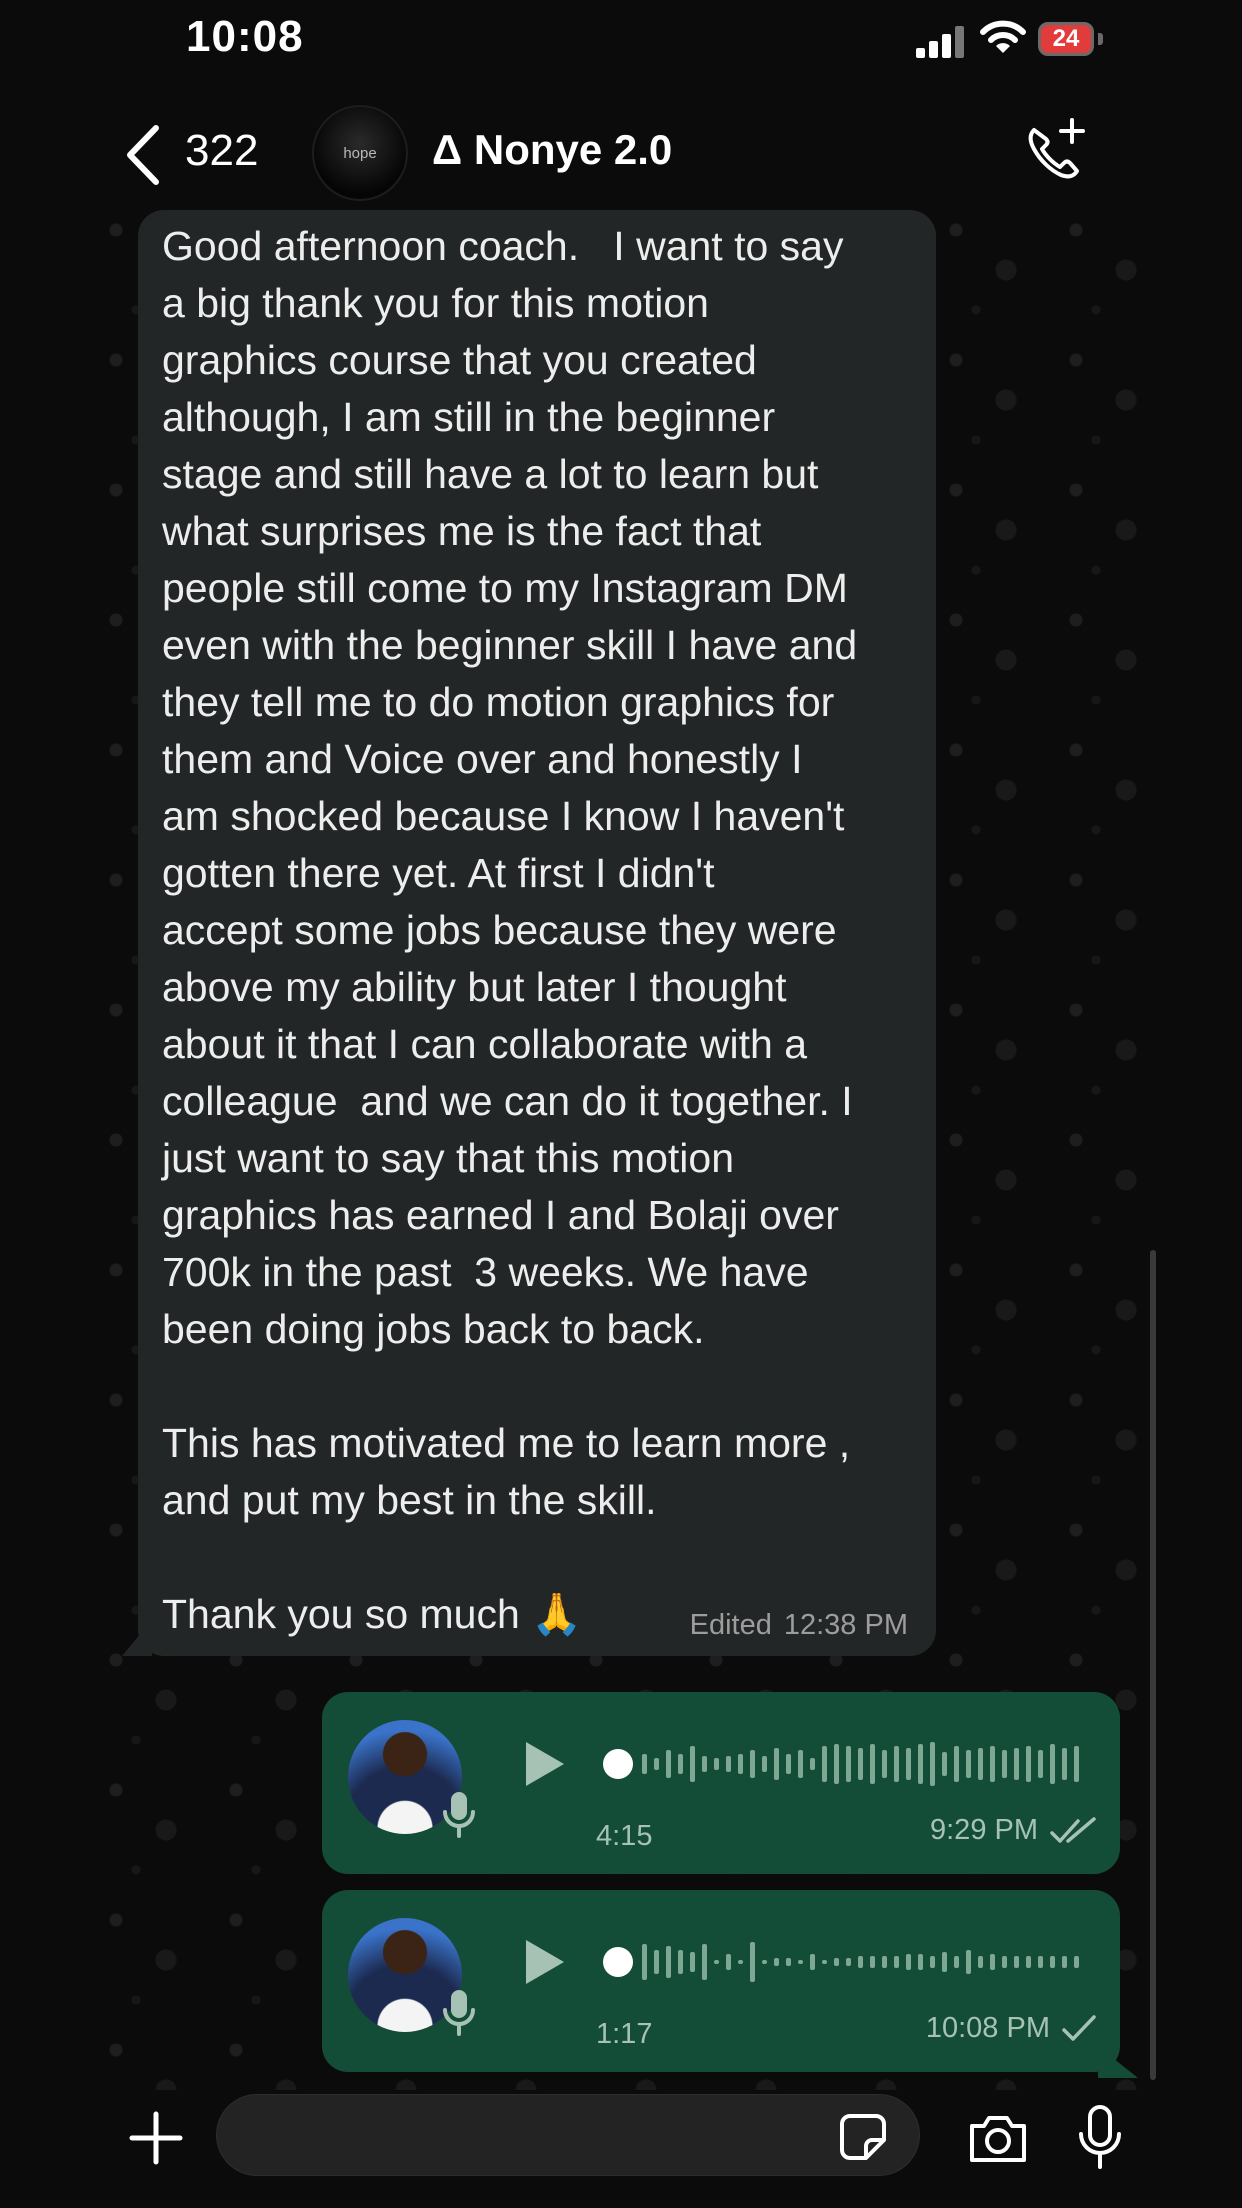  Describe the element at coordinates (143, 155) in the screenshot. I see `back-chevron-icon` at that location.